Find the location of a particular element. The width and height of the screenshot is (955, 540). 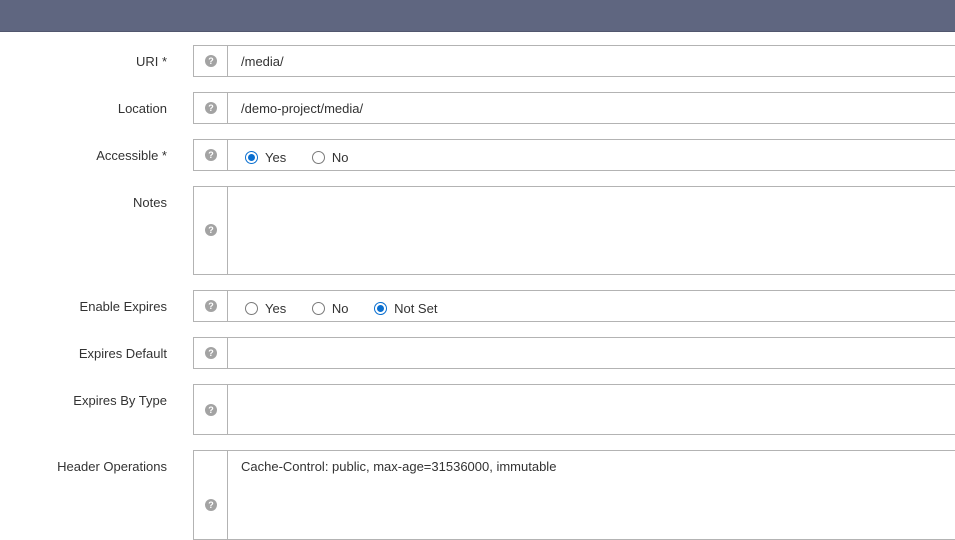

uri-label: URI * is located at coordinates (151, 61).